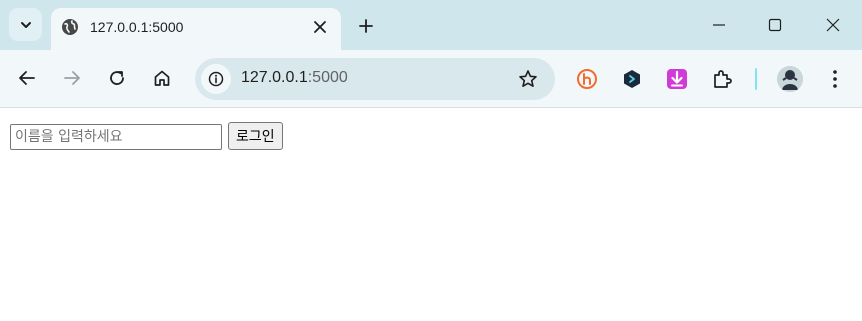 The height and width of the screenshot is (321, 862). I want to click on minimize-button, so click(719, 25).